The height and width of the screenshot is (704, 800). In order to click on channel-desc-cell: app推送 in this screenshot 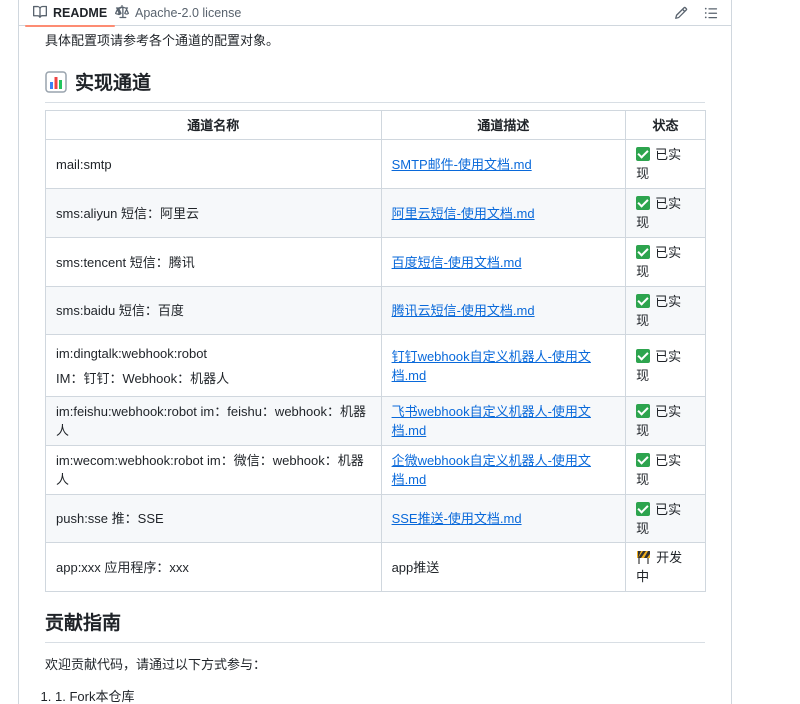, I will do `click(503, 567)`.